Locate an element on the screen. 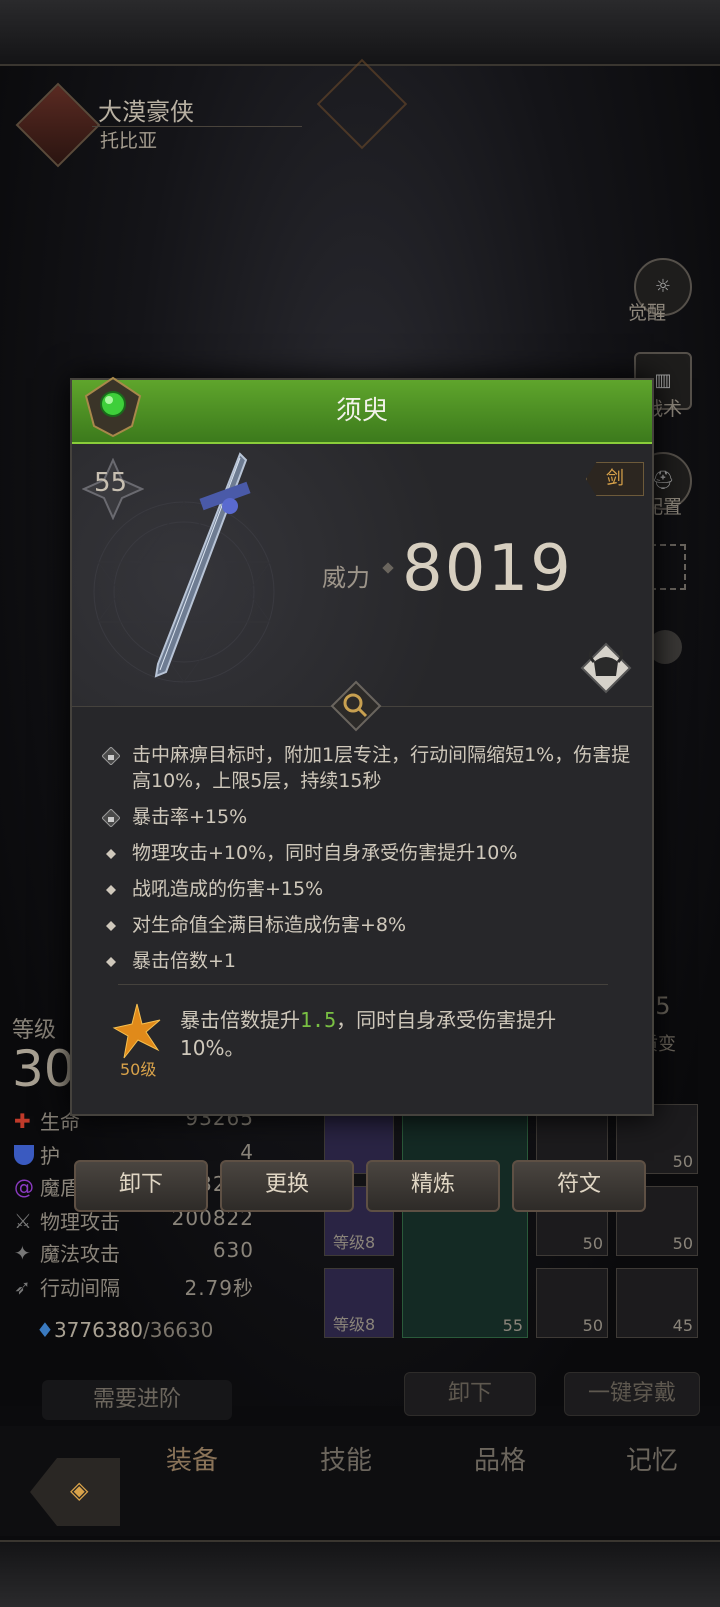 Image resolution: width=720 pixels, height=1607 pixels. power-value: 8019 is located at coordinates (487, 569).